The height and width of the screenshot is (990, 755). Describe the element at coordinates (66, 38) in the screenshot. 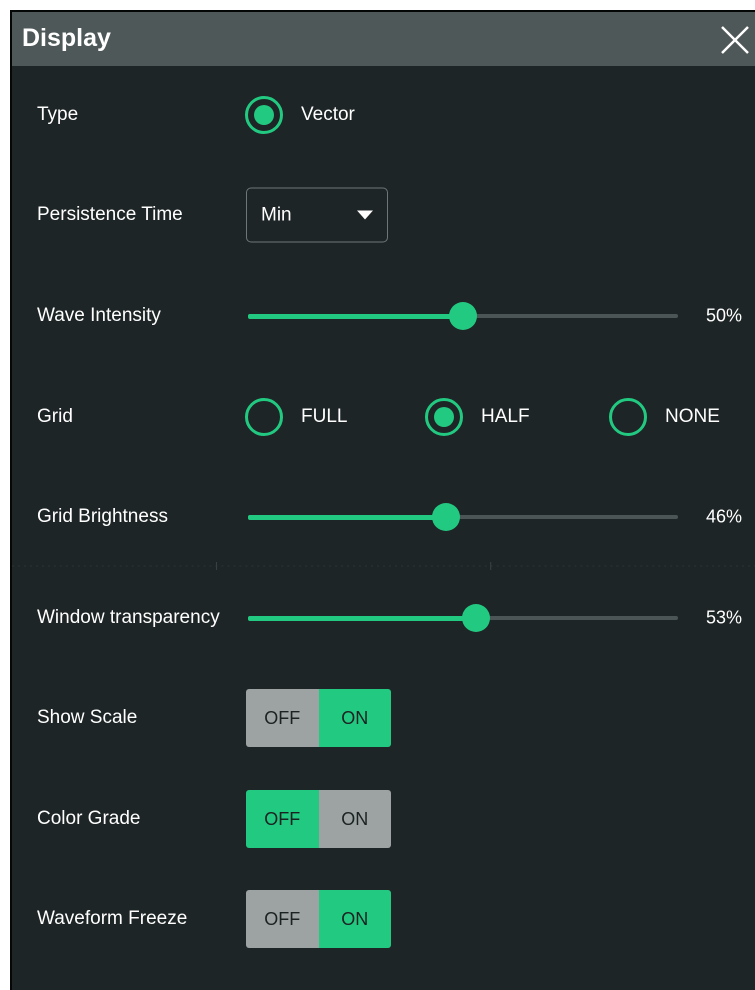

I see `dialog-title: Display` at that location.